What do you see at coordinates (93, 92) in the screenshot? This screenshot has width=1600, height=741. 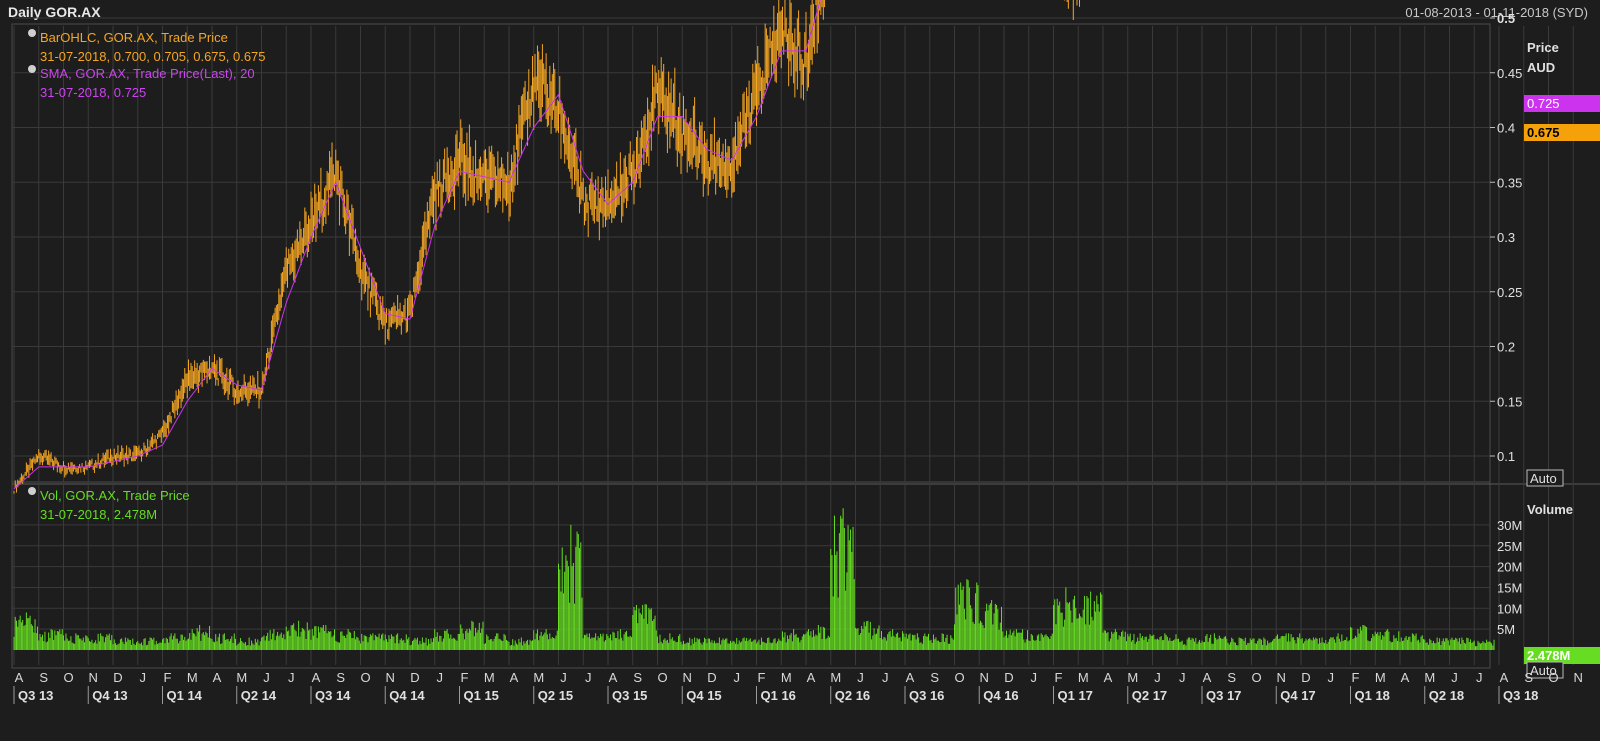 I see `sma-legend-values: 31-07-2018, 0.725` at bounding box center [93, 92].